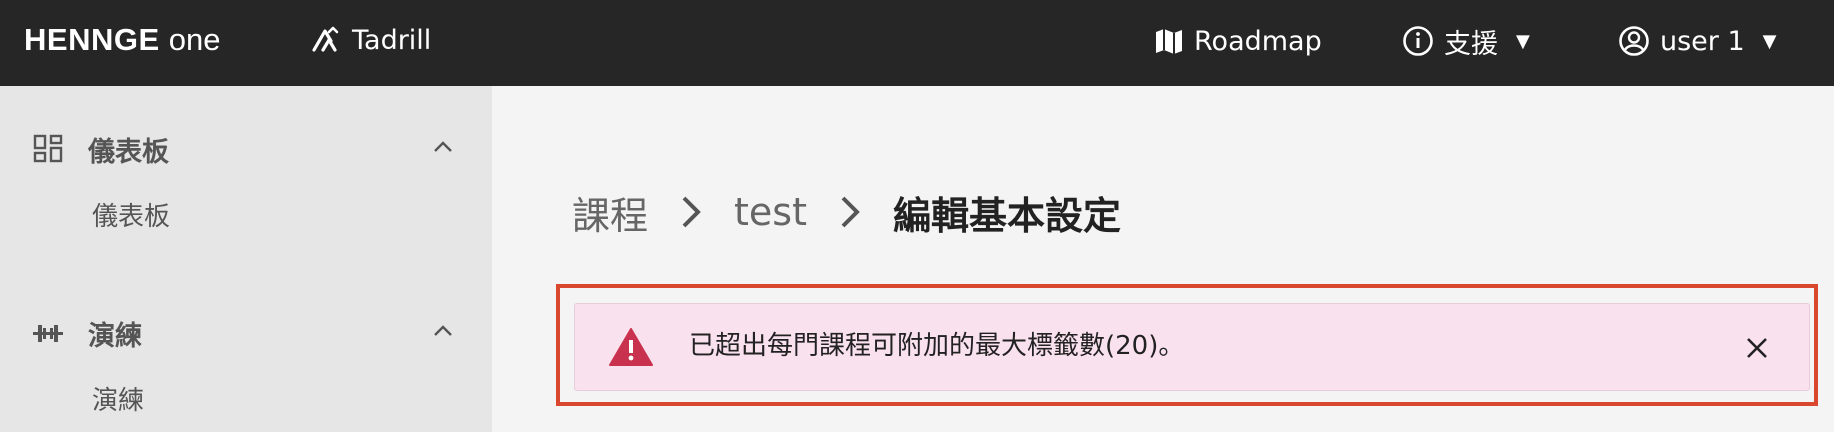  I want to click on info-icon, so click(1418, 41).